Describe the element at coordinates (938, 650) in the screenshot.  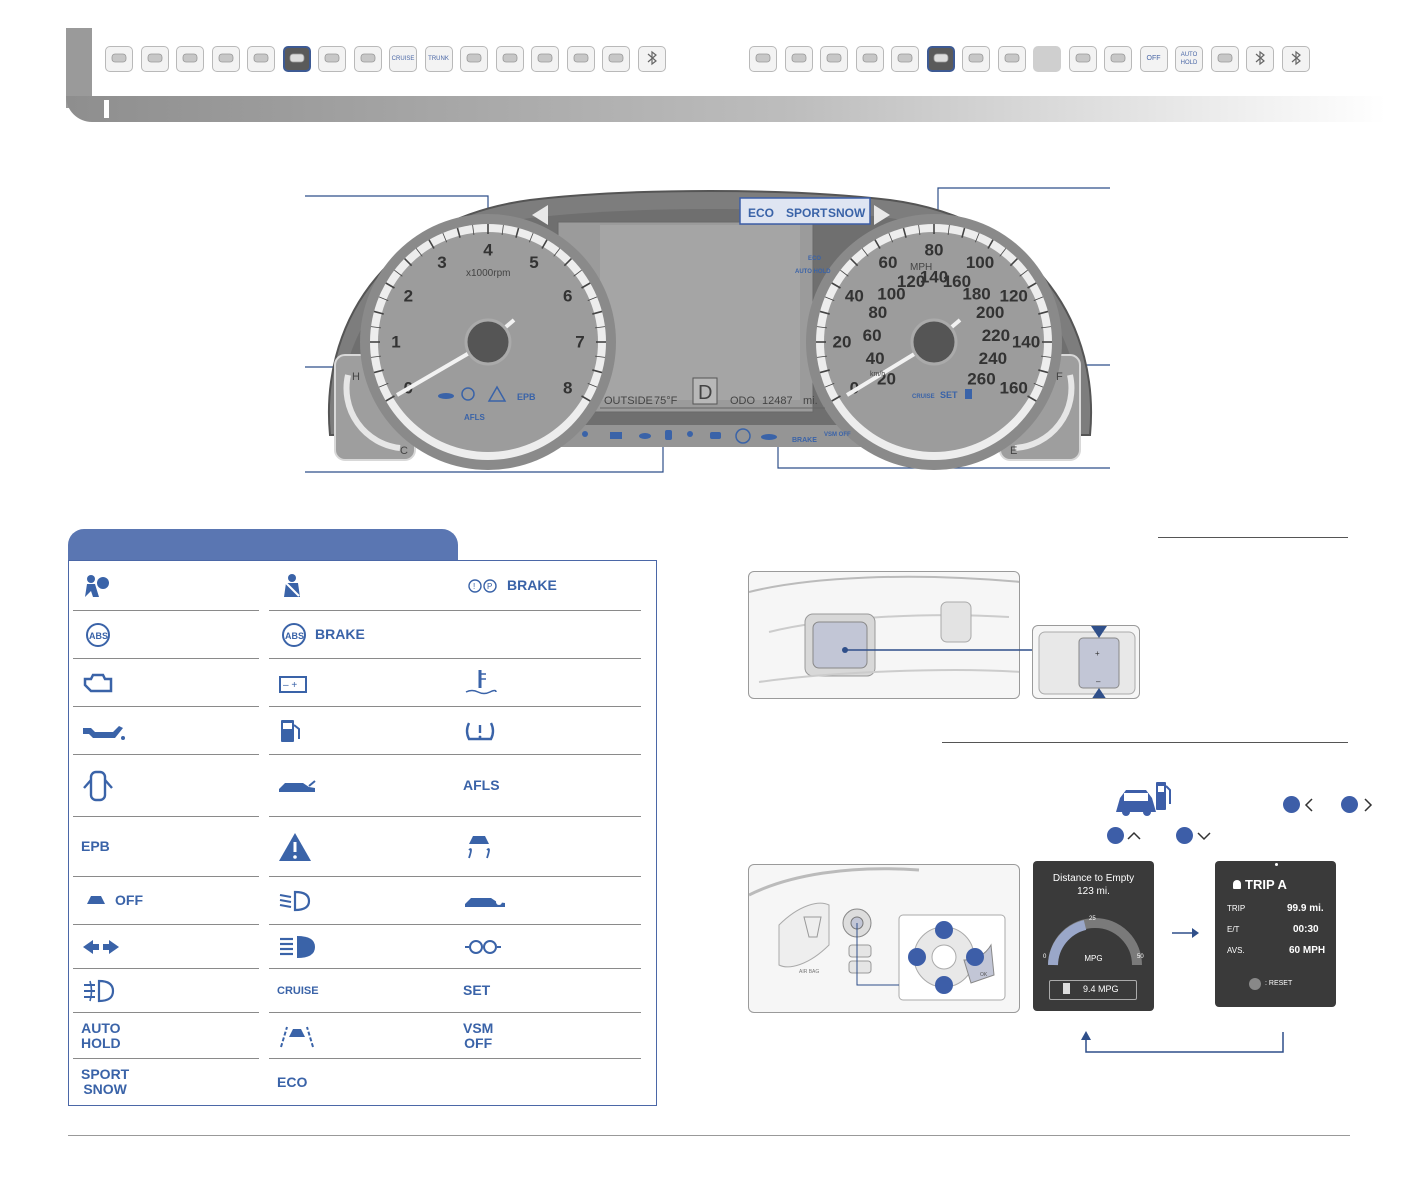
I see `dimmer-callout` at that location.